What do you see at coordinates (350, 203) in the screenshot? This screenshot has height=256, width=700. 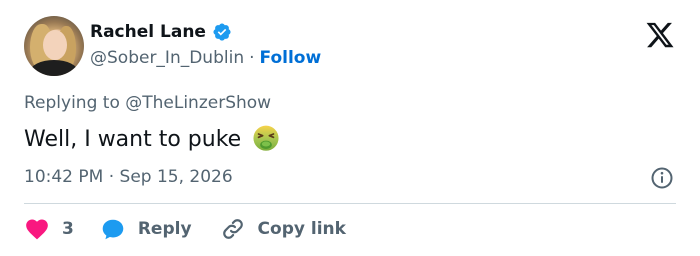 I see `divider` at bounding box center [350, 203].